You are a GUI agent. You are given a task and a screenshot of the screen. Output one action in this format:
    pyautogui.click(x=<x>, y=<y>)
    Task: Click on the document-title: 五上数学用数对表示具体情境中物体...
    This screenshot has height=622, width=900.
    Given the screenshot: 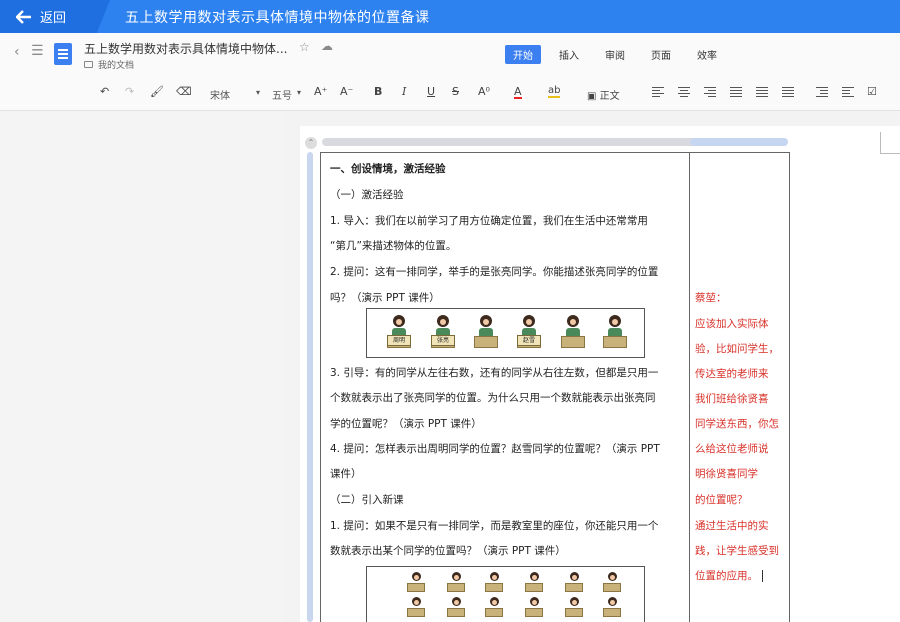 What is the action you would take?
    pyautogui.click(x=185, y=48)
    